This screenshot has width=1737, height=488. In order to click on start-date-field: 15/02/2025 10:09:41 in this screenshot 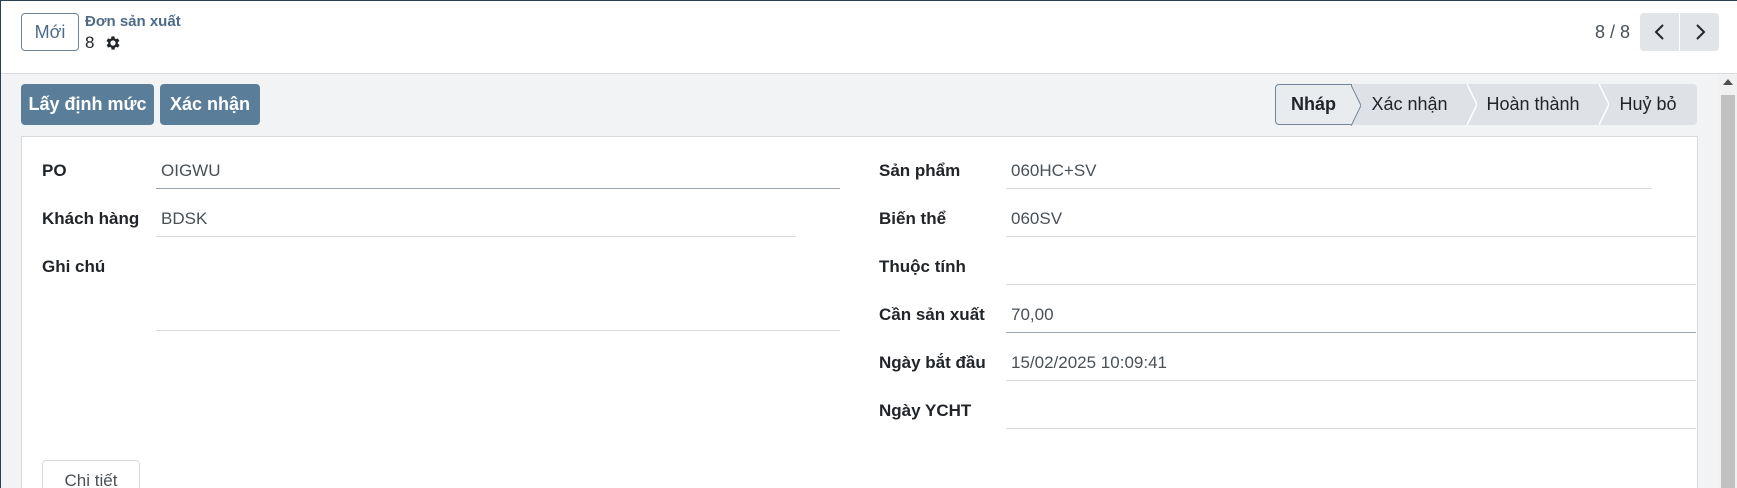, I will do `click(1351, 364)`.